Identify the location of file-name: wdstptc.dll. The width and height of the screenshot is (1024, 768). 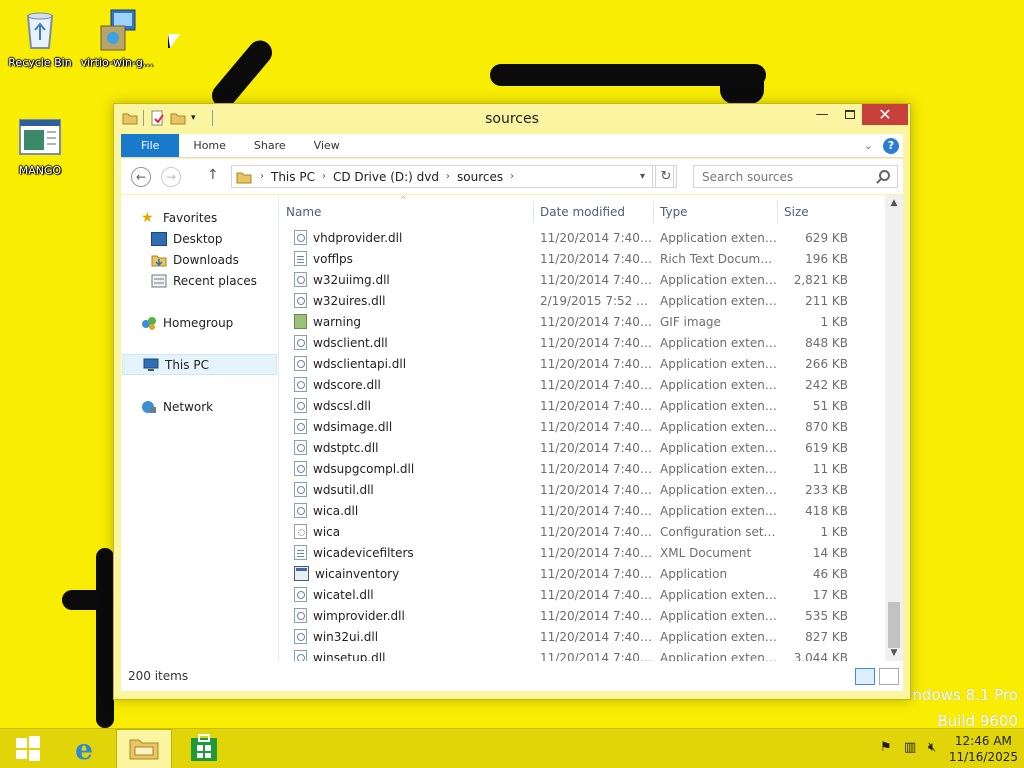
(346, 447).